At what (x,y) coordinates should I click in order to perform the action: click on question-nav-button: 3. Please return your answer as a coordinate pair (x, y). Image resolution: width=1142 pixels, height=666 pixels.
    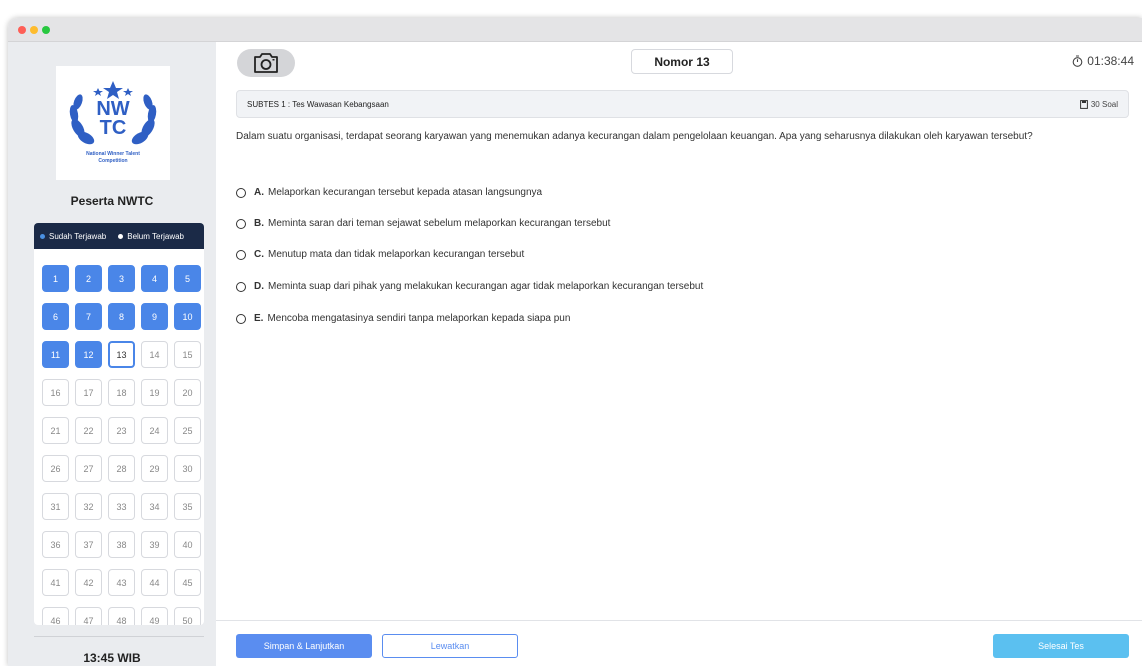
    Looking at the image, I should click on (121, 278).